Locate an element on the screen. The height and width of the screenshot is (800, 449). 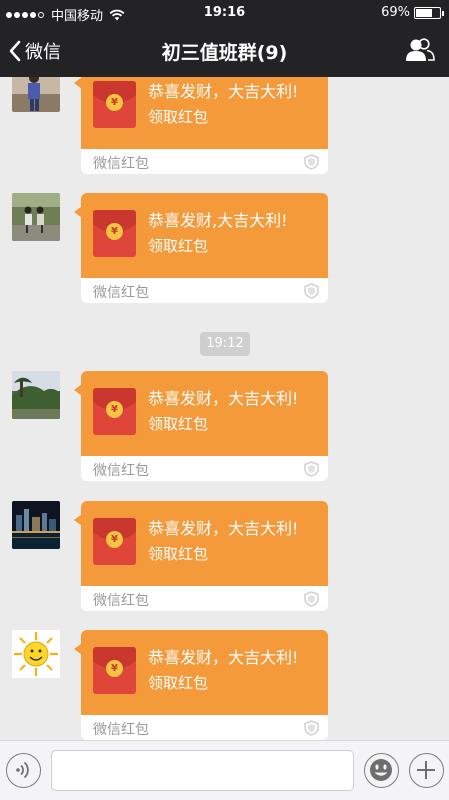
emoji-button is located at coordinates (381, 770).